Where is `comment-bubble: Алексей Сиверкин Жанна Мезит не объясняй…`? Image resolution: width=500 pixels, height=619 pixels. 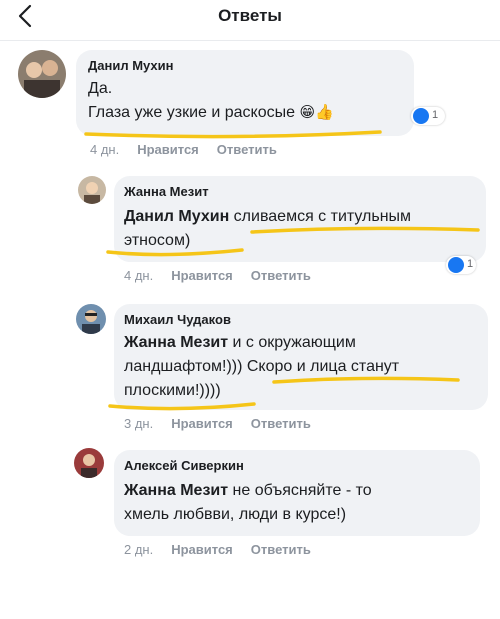
comment-bubble: Алексей Сиверкин Жанна Мезит не объясняй… is located at coordinates (297, 493).